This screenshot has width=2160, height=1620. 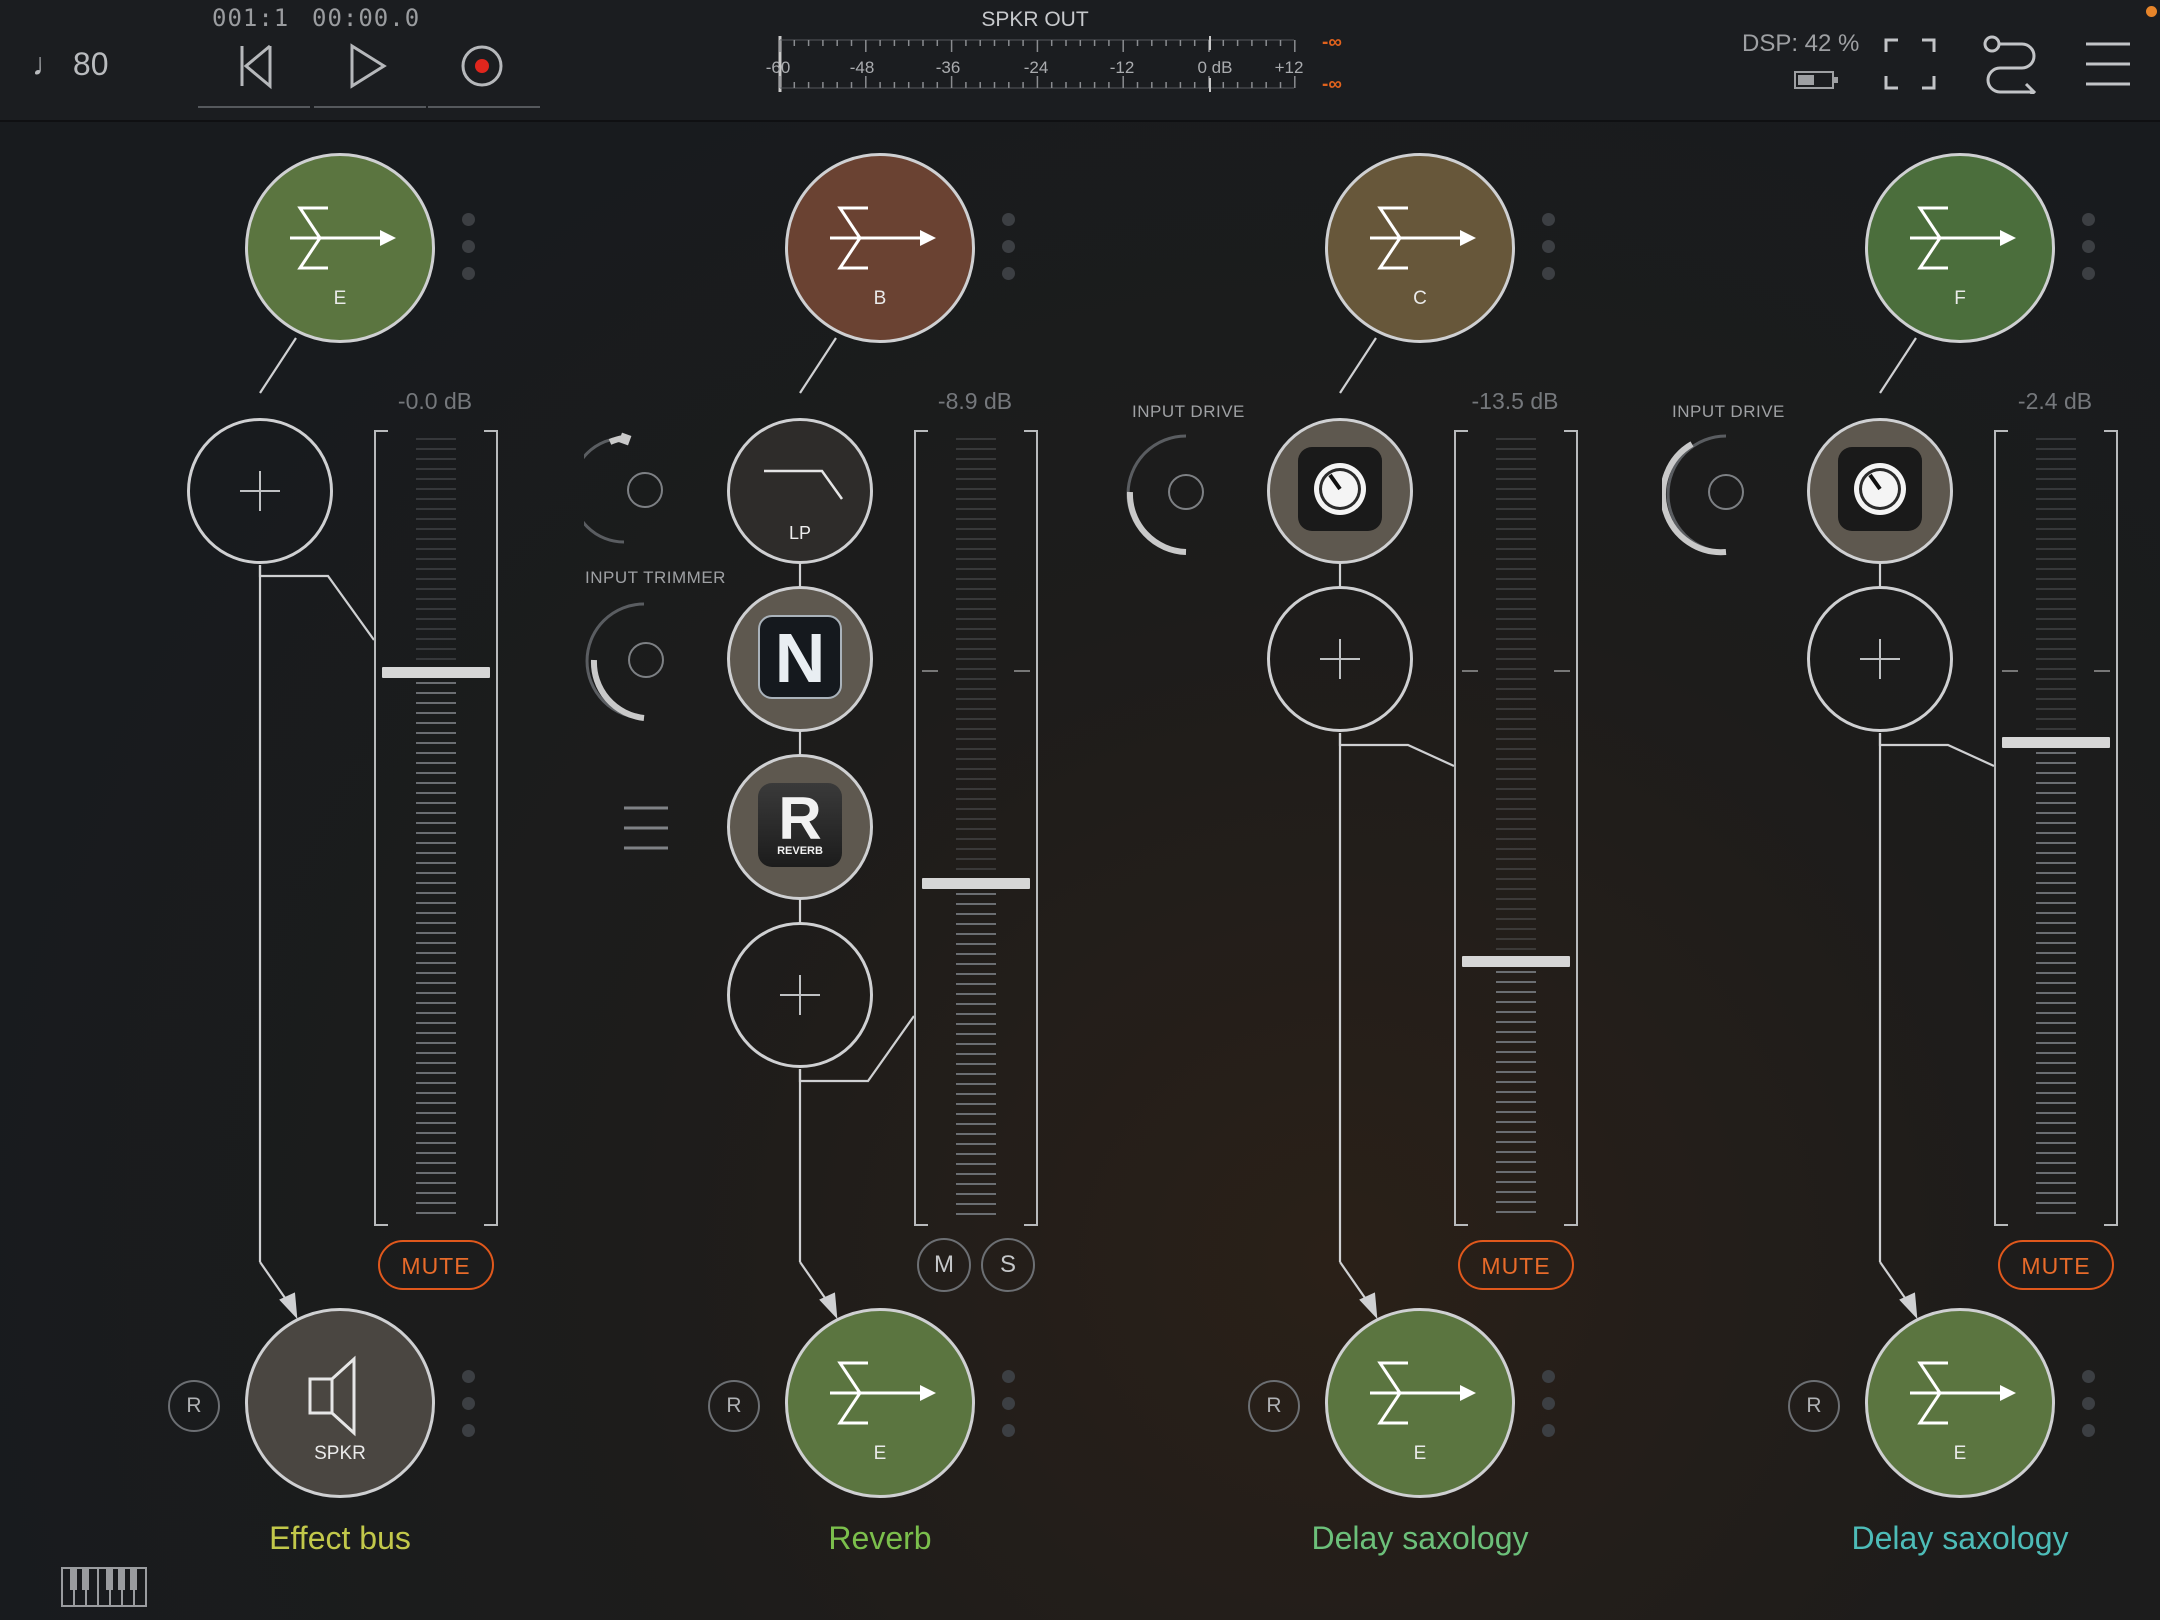 What do you see at coordinates (1167, 494) in the screenshot?
I see `channel-3-input-drive-knob` at bounding box center [1167, 494].